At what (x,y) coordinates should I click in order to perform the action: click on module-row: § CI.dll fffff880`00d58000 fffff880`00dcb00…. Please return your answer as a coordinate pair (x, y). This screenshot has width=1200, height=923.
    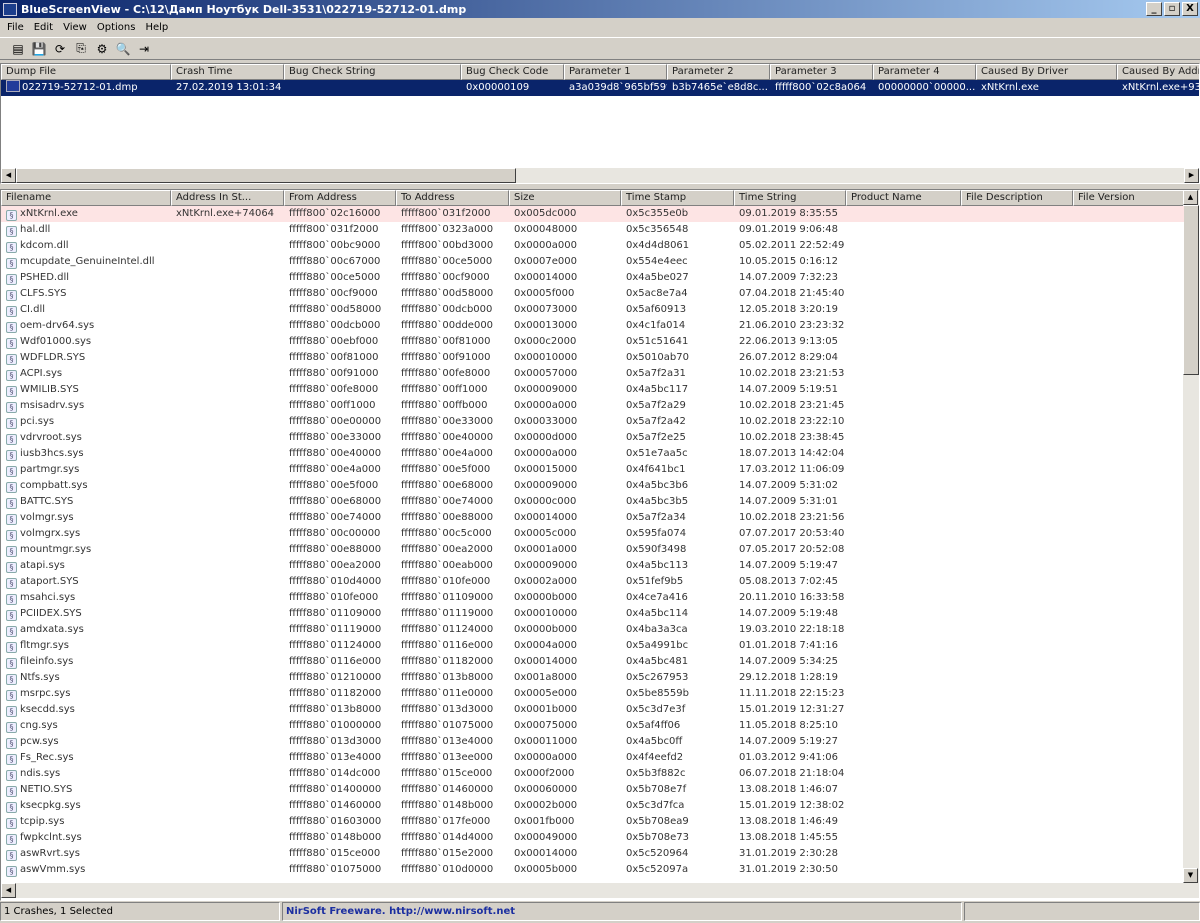
    Looking at the image, I should click on (592, 310).